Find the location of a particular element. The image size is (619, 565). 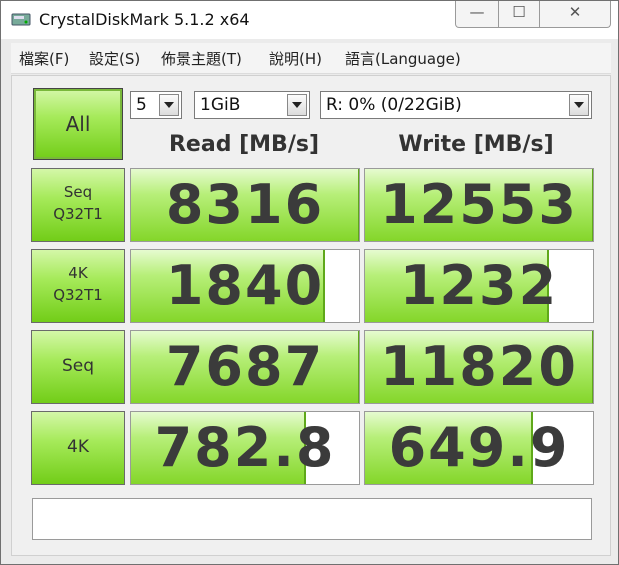

maximize-icon: ☐ is located at coordinates (519, 12).